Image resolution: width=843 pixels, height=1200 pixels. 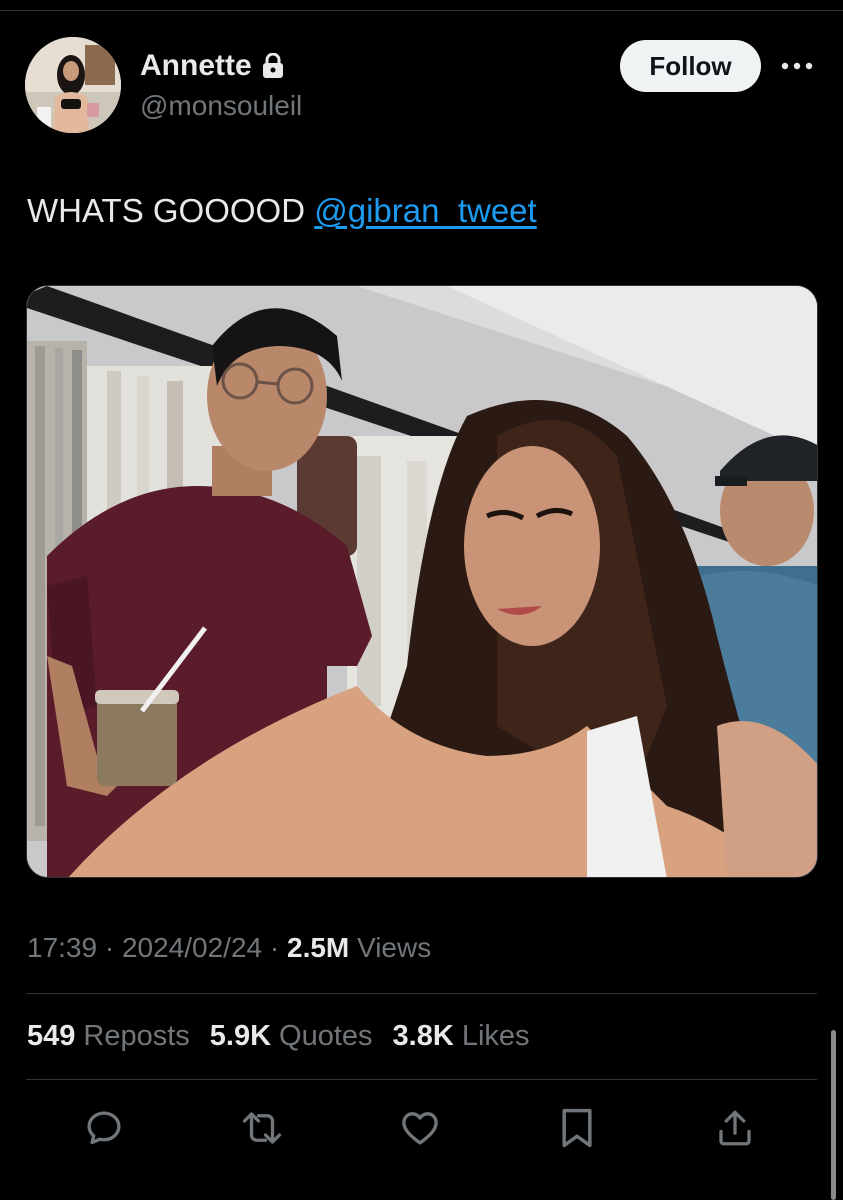 I want to click on bookmark-button, so click(x=577, y=1128).